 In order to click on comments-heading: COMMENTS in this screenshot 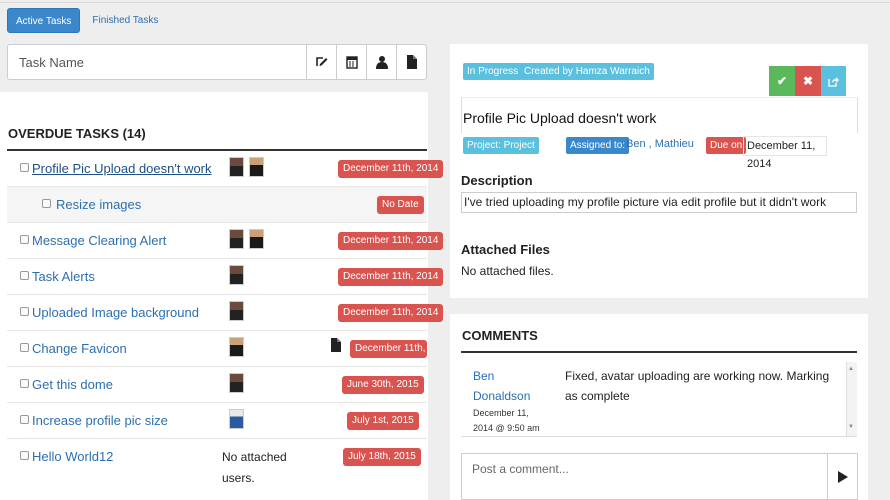, I will do `click(500, 335)`.